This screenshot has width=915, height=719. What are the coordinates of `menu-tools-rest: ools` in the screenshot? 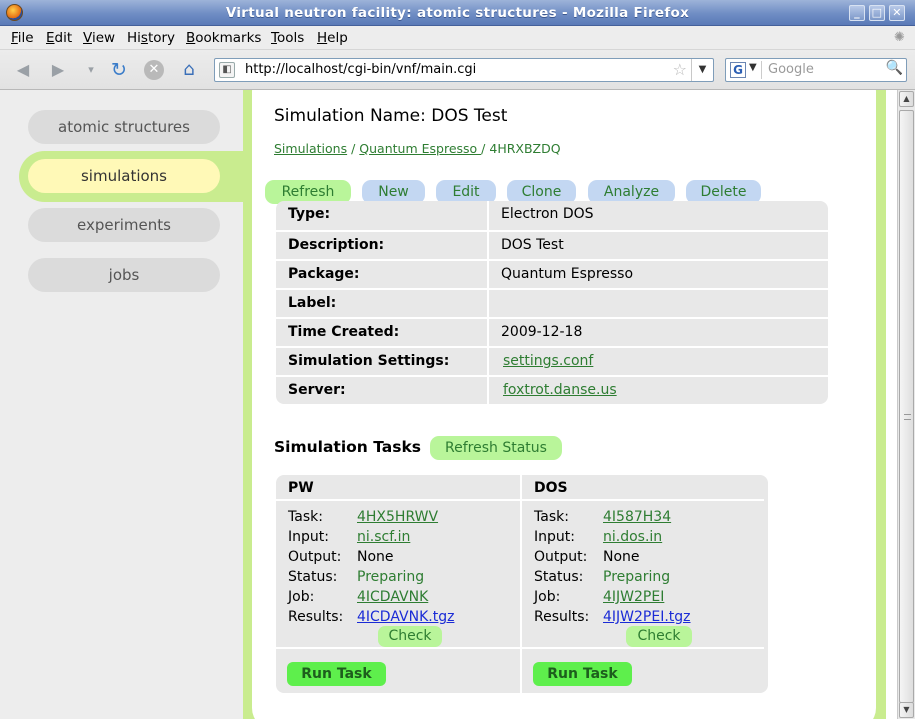 It's located at (290, 38).